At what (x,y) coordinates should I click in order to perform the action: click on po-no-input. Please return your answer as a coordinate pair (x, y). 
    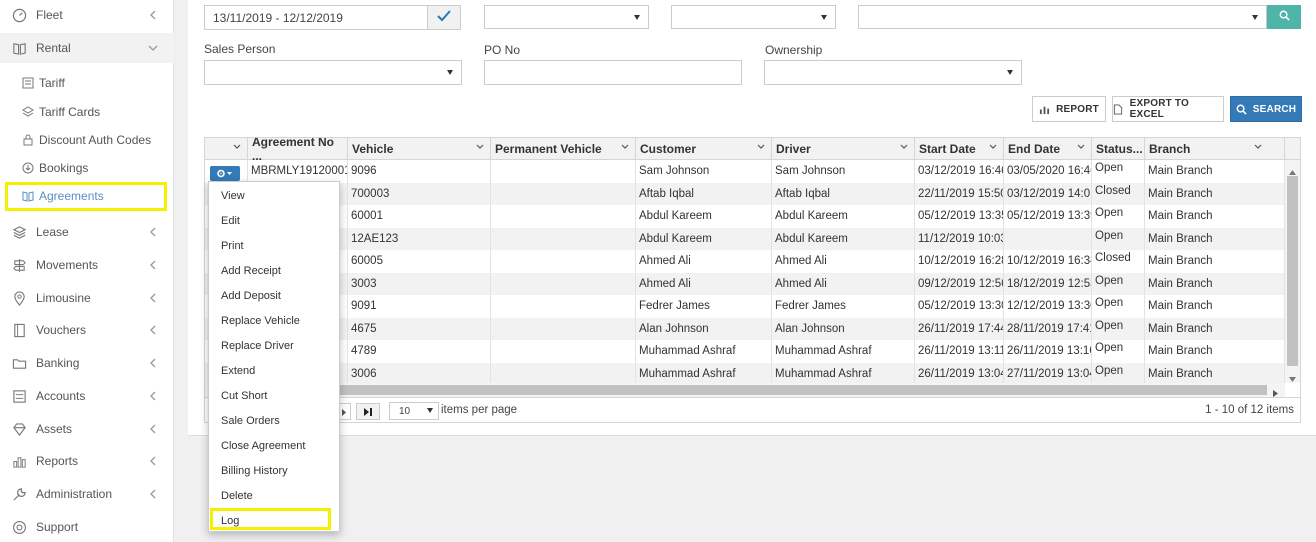
    Looking at the image, I should click on (613, 72).